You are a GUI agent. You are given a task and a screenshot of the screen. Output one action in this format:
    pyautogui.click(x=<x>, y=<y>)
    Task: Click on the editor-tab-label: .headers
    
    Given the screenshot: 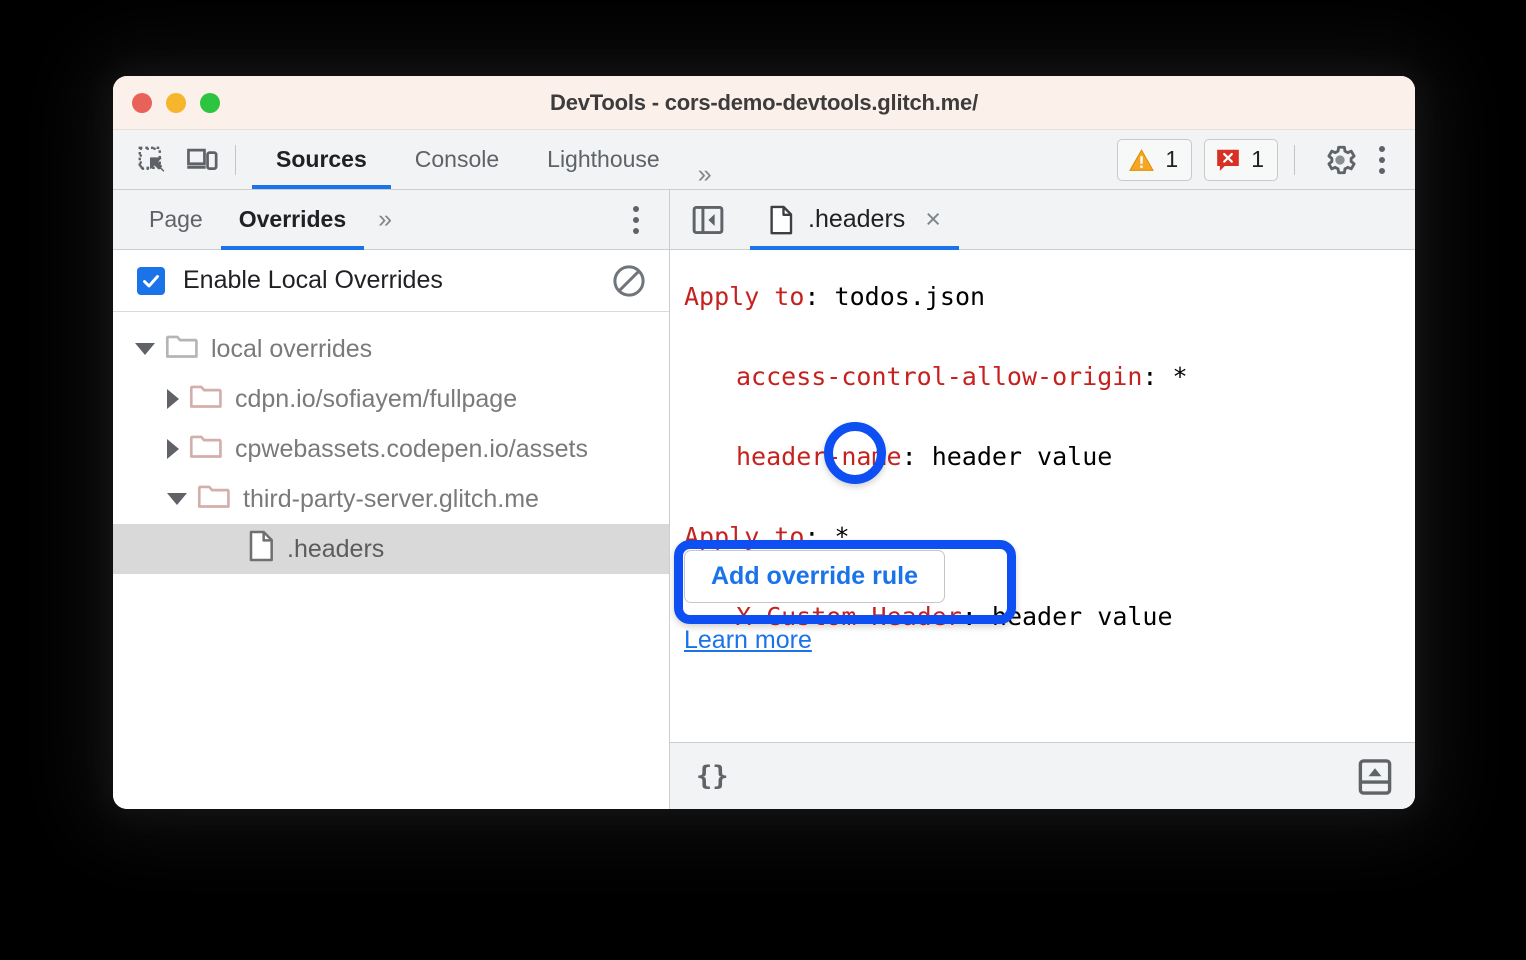 What is the action you would take?
    pyautogui.click(x=857, y=219)
    